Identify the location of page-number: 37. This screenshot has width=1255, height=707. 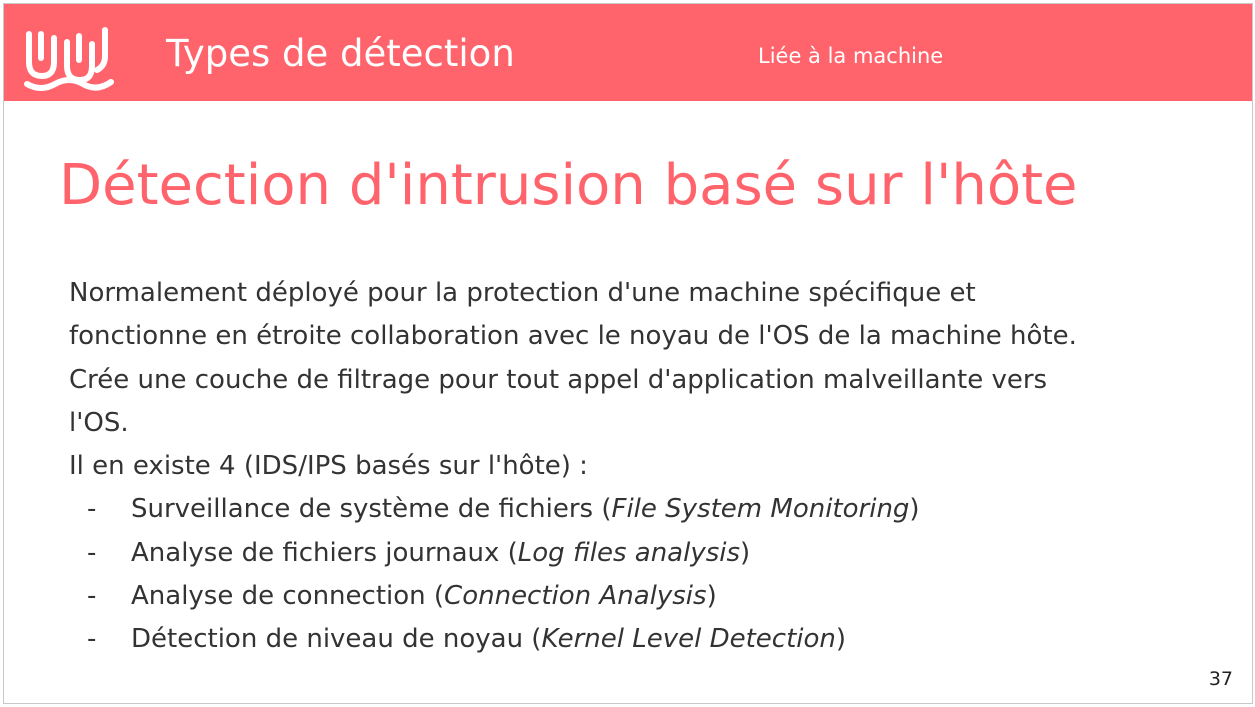
(1220, 679).